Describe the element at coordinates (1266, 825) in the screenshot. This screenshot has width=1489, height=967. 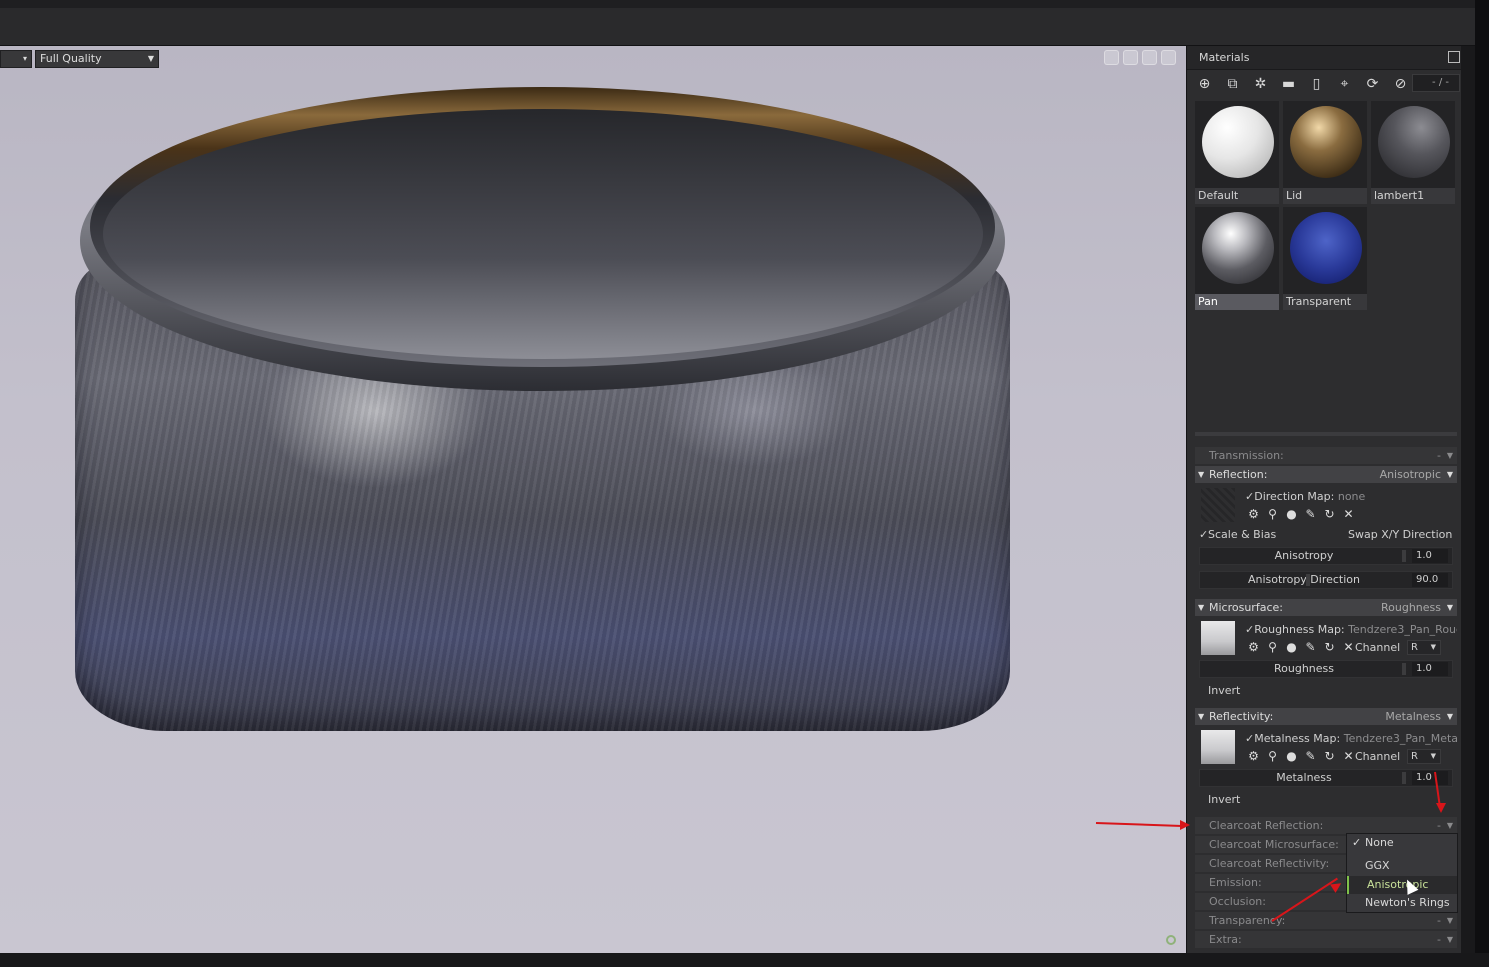
I see `section-label: Clearcoat Reflection:` at that location.